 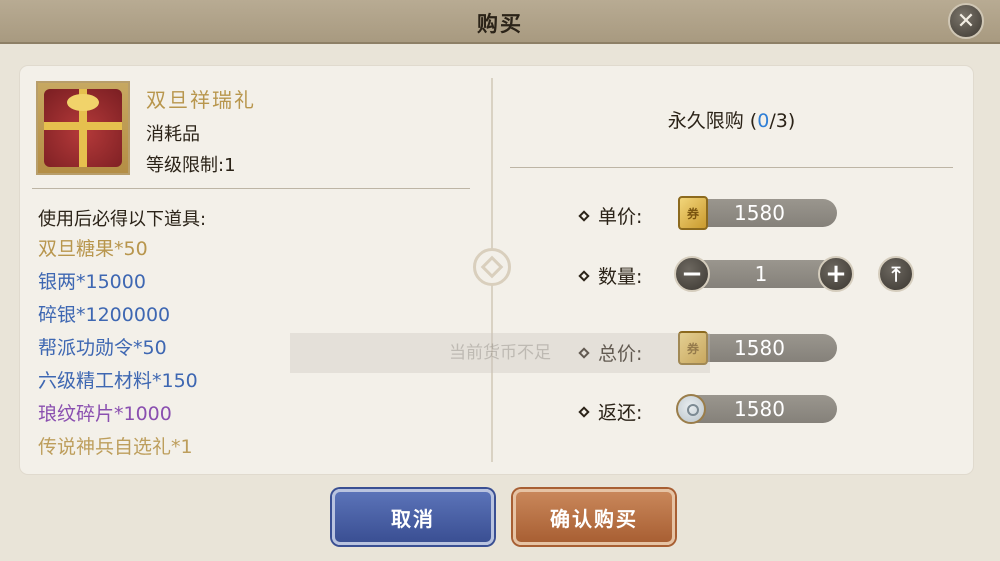 I want to click on item-level-limit: 等级限制:1, so click(x=191, y=165).